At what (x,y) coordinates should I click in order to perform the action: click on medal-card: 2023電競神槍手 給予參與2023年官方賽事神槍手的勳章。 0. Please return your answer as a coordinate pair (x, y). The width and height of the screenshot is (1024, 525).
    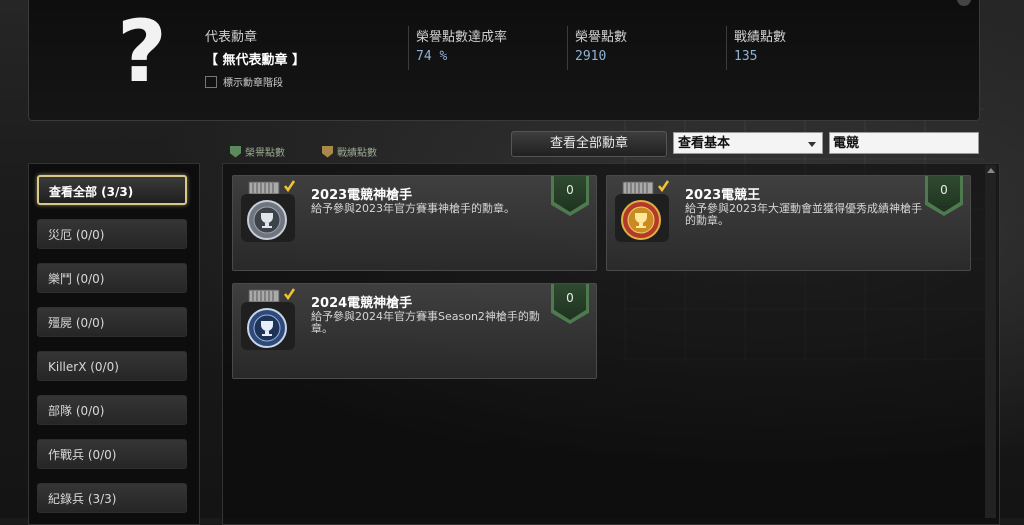
    Looking at the image, I should click on (414, 223).